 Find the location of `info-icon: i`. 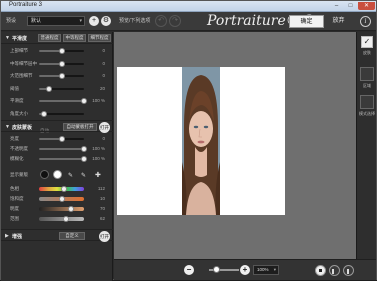

info-icon: i is located at coordinates (365, 21).